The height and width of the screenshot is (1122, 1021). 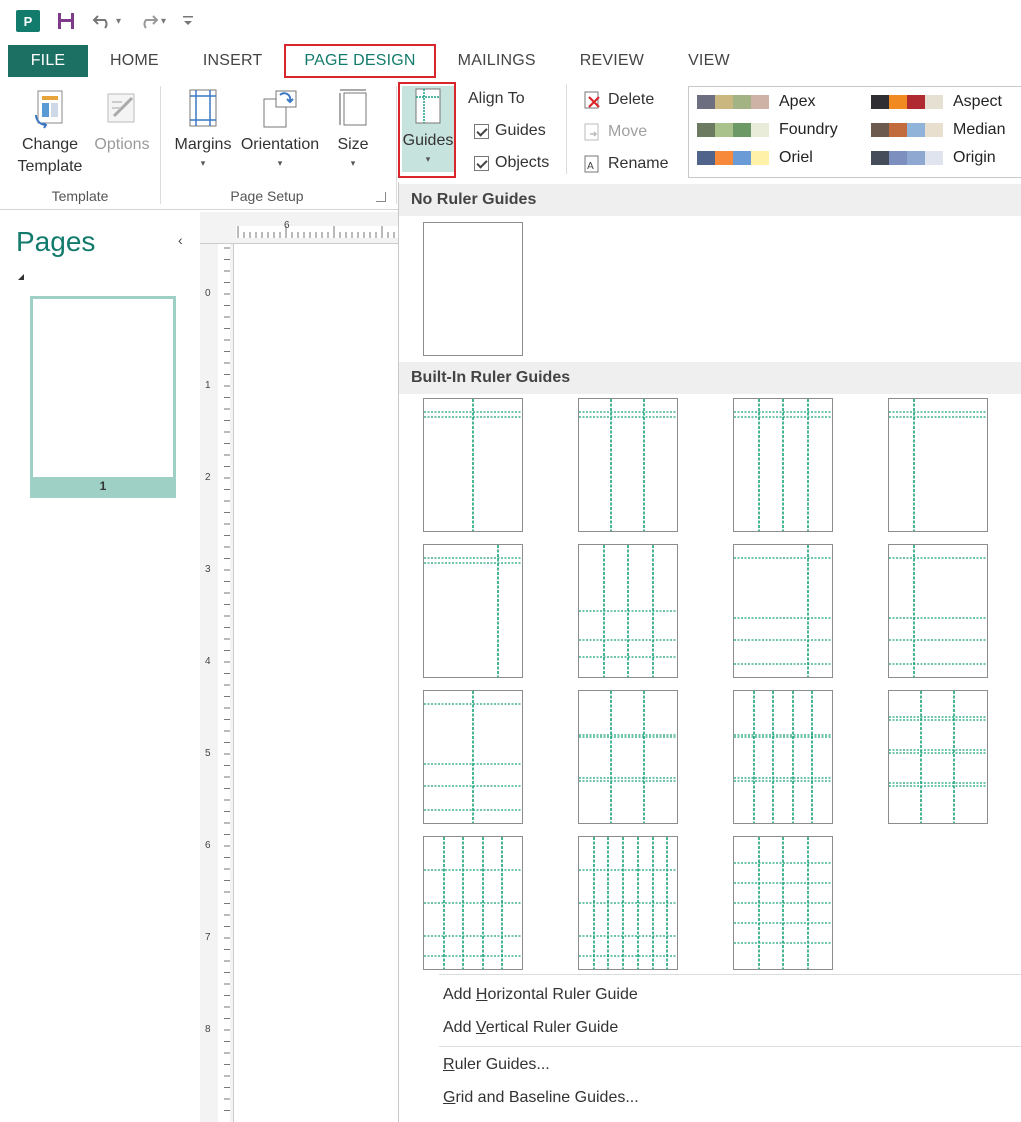 What do you see at coordinates (473, 289) in the screenshot?
I see `no-ruler-guides-option` at bounding box center [473, 289].